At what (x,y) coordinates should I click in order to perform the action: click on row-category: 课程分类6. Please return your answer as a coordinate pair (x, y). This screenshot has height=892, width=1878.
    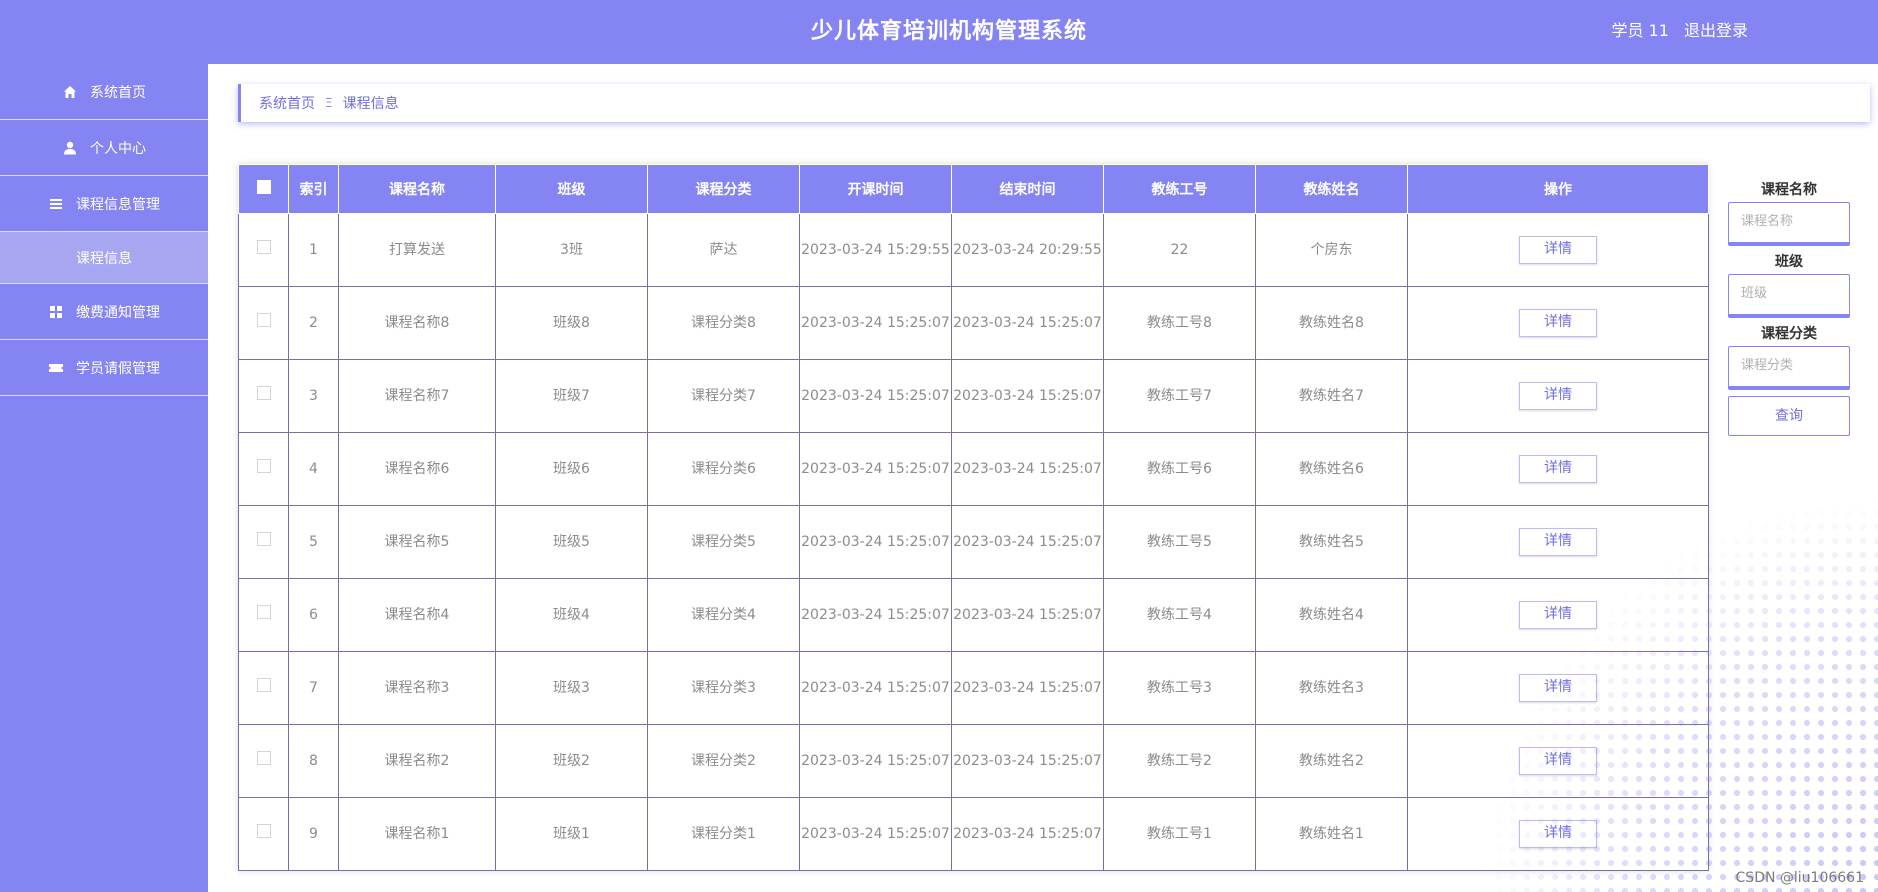
    Looking at the image, I should click on (723, 469).